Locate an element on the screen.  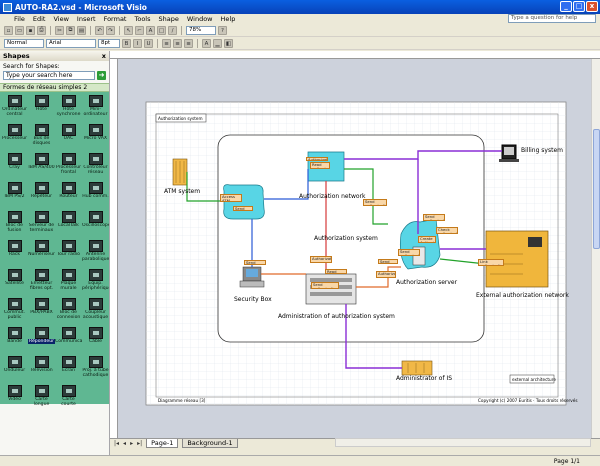
menu-edit: Edit is located at coordinates (39, 19).